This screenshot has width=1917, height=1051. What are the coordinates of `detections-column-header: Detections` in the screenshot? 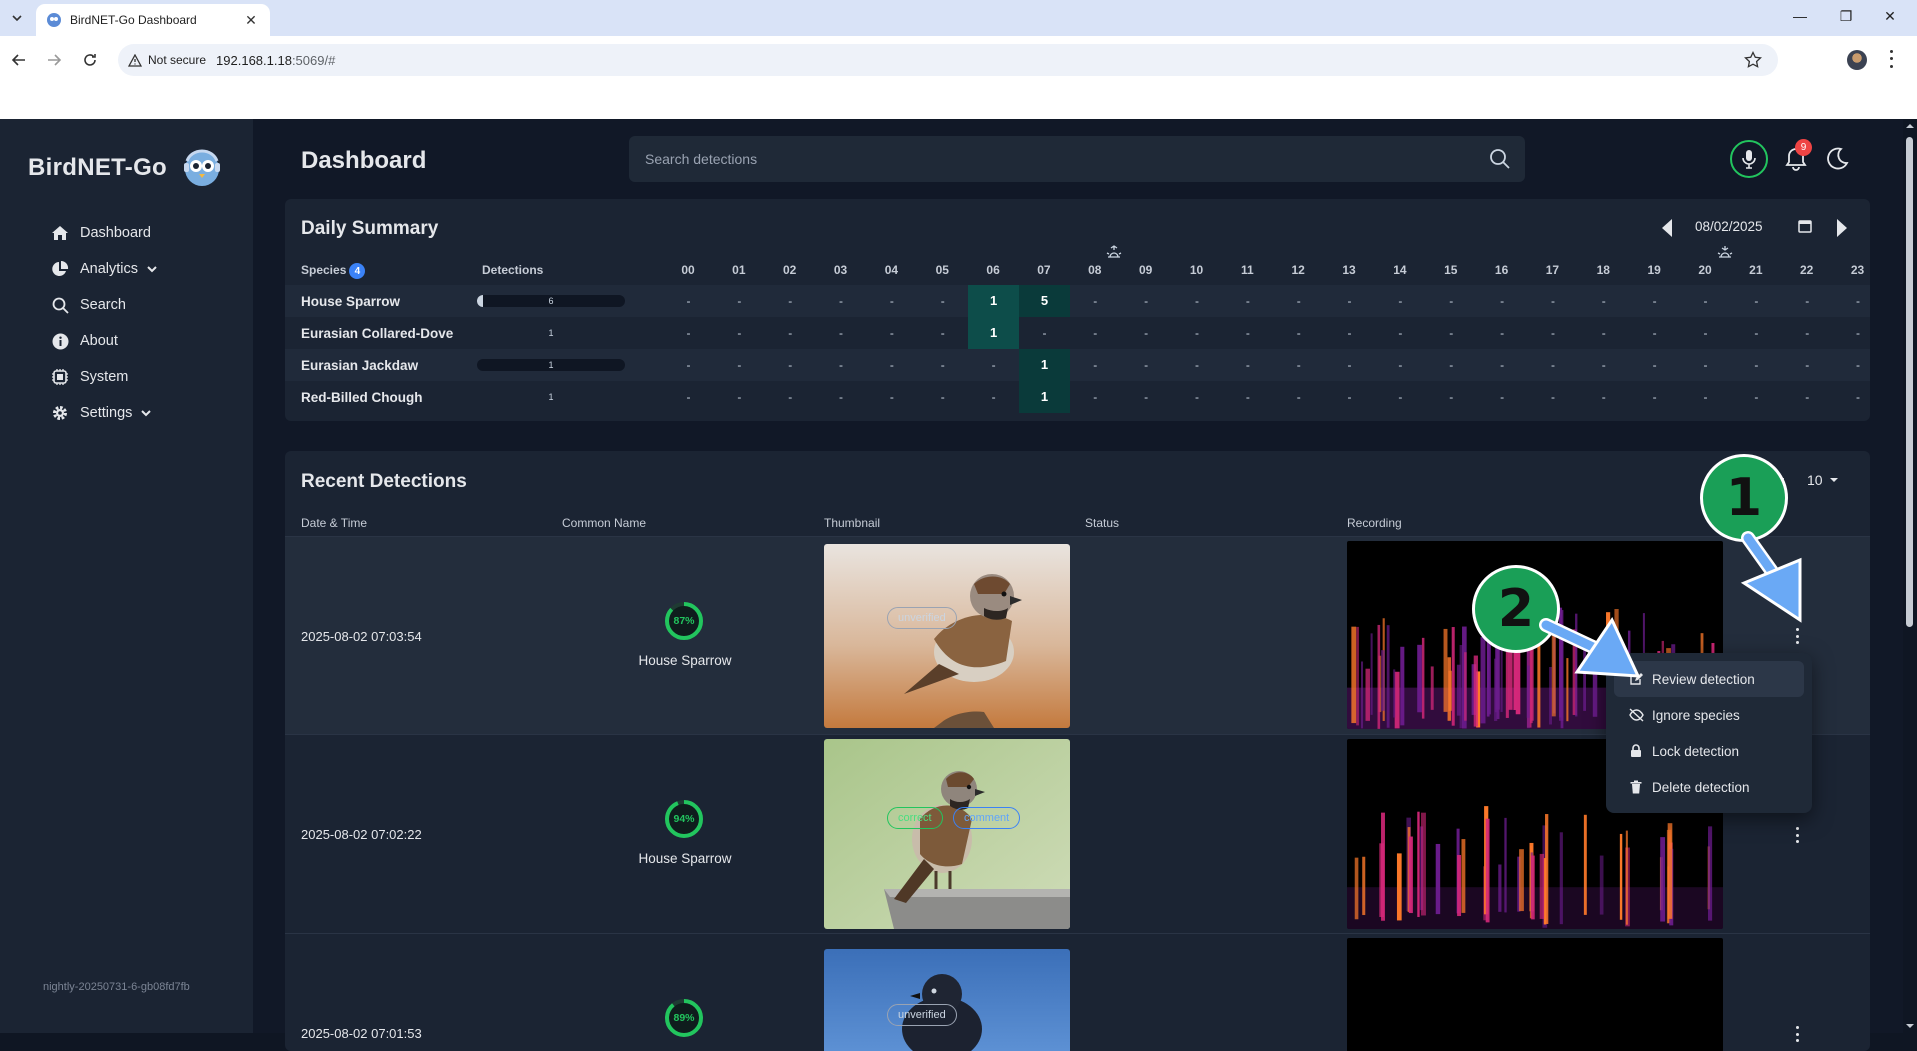 It's located at (512, 270).